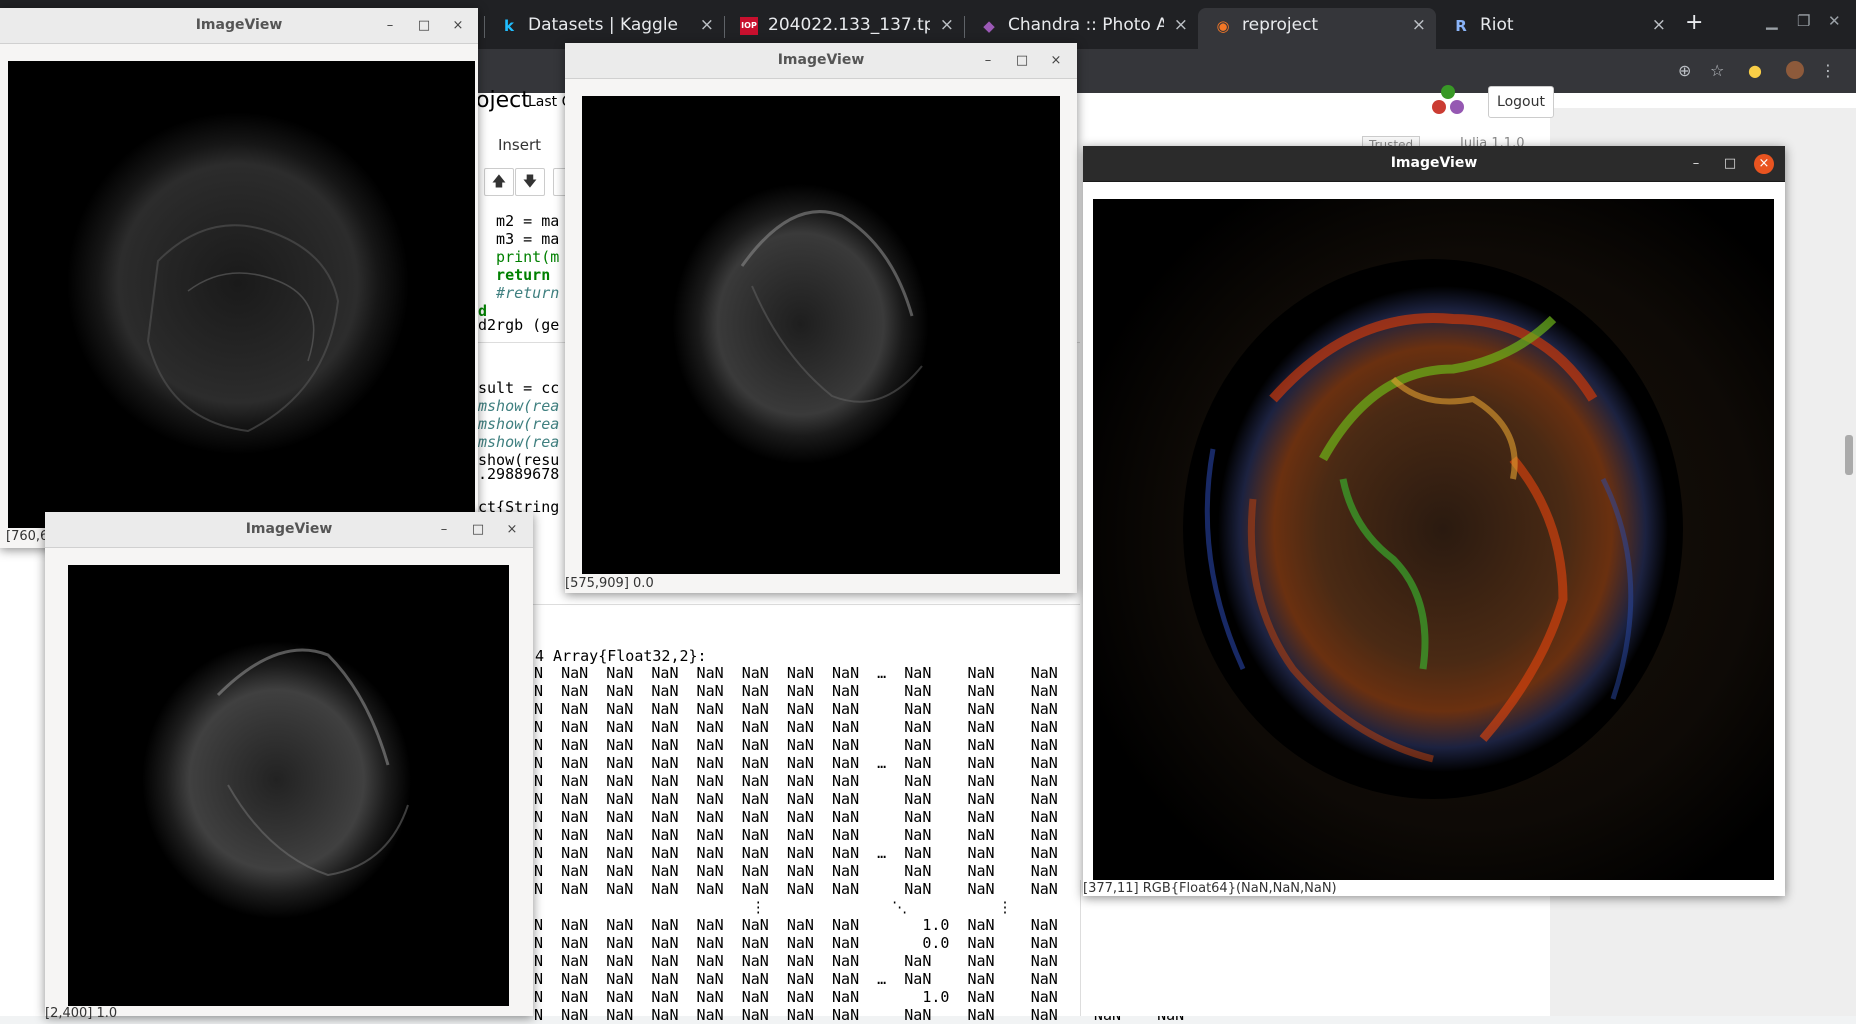 Image resolution: width=1856 pixels, height=1024 pixels. What do you see at coordinates (1308, 948) in the screenshot?
I see `notebook-side-panel` at bounding box center [1308, 948].